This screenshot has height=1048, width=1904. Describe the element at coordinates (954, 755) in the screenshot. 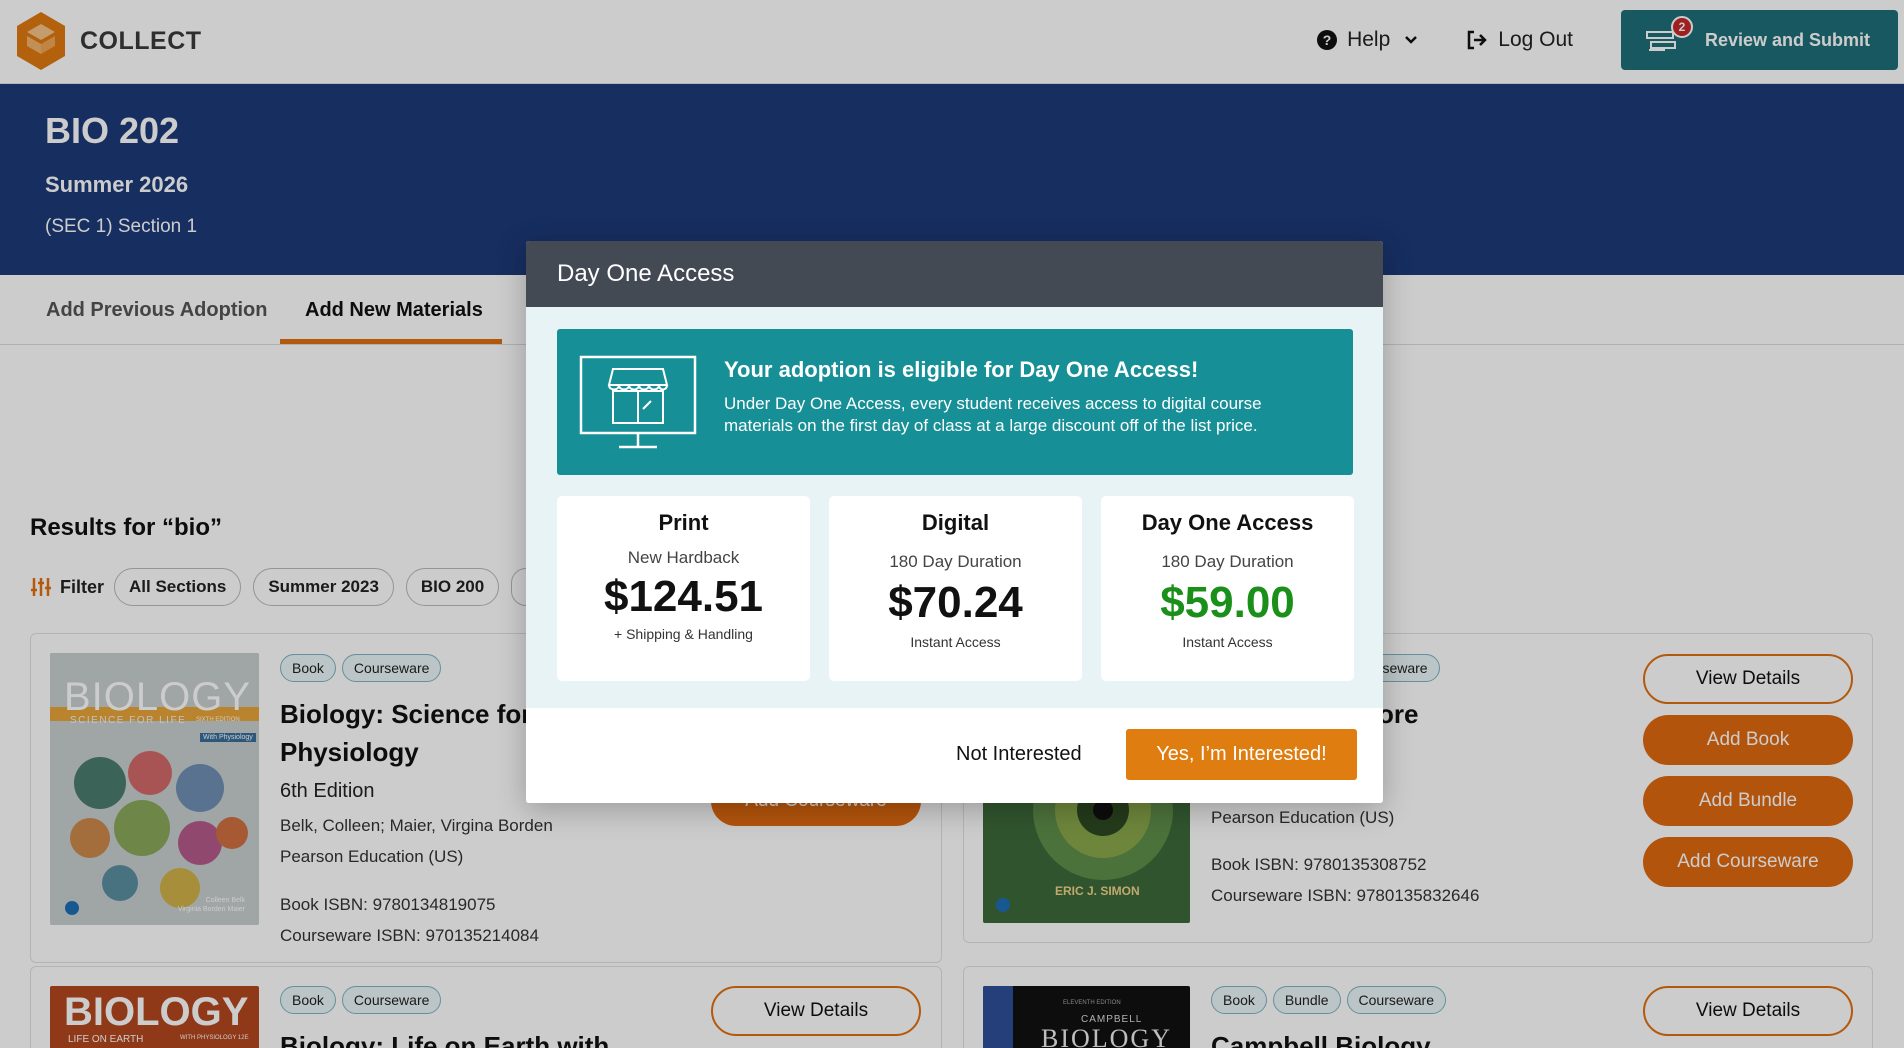

I see `modal-footer: Not Interested Yes, I’m Interested!` at that location.